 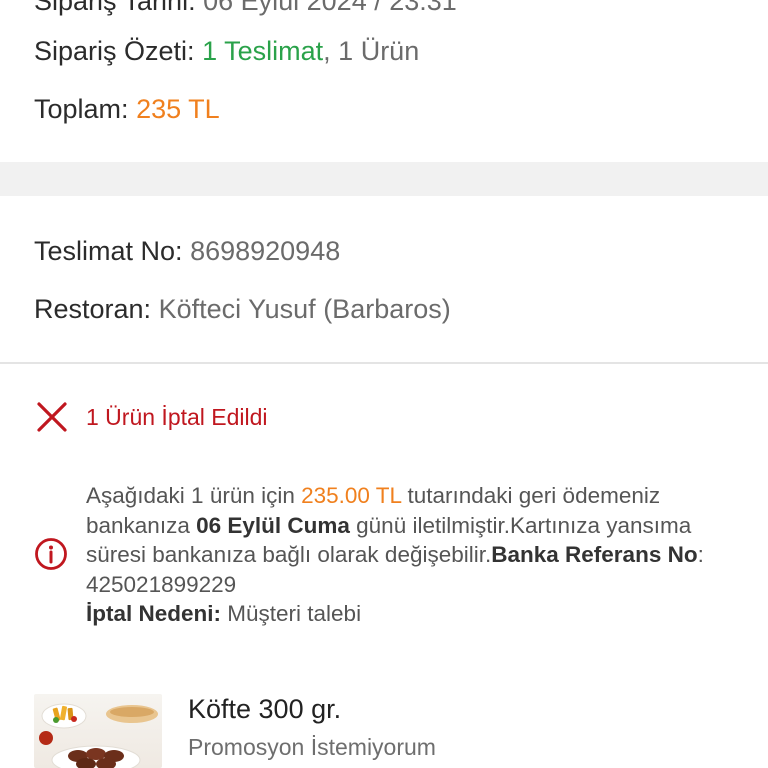 What do you see at coordinates (291, 613) in the screenshot?
I see `cancel-reason-value: Müşteri talebi` at bounding box center [291, 613].